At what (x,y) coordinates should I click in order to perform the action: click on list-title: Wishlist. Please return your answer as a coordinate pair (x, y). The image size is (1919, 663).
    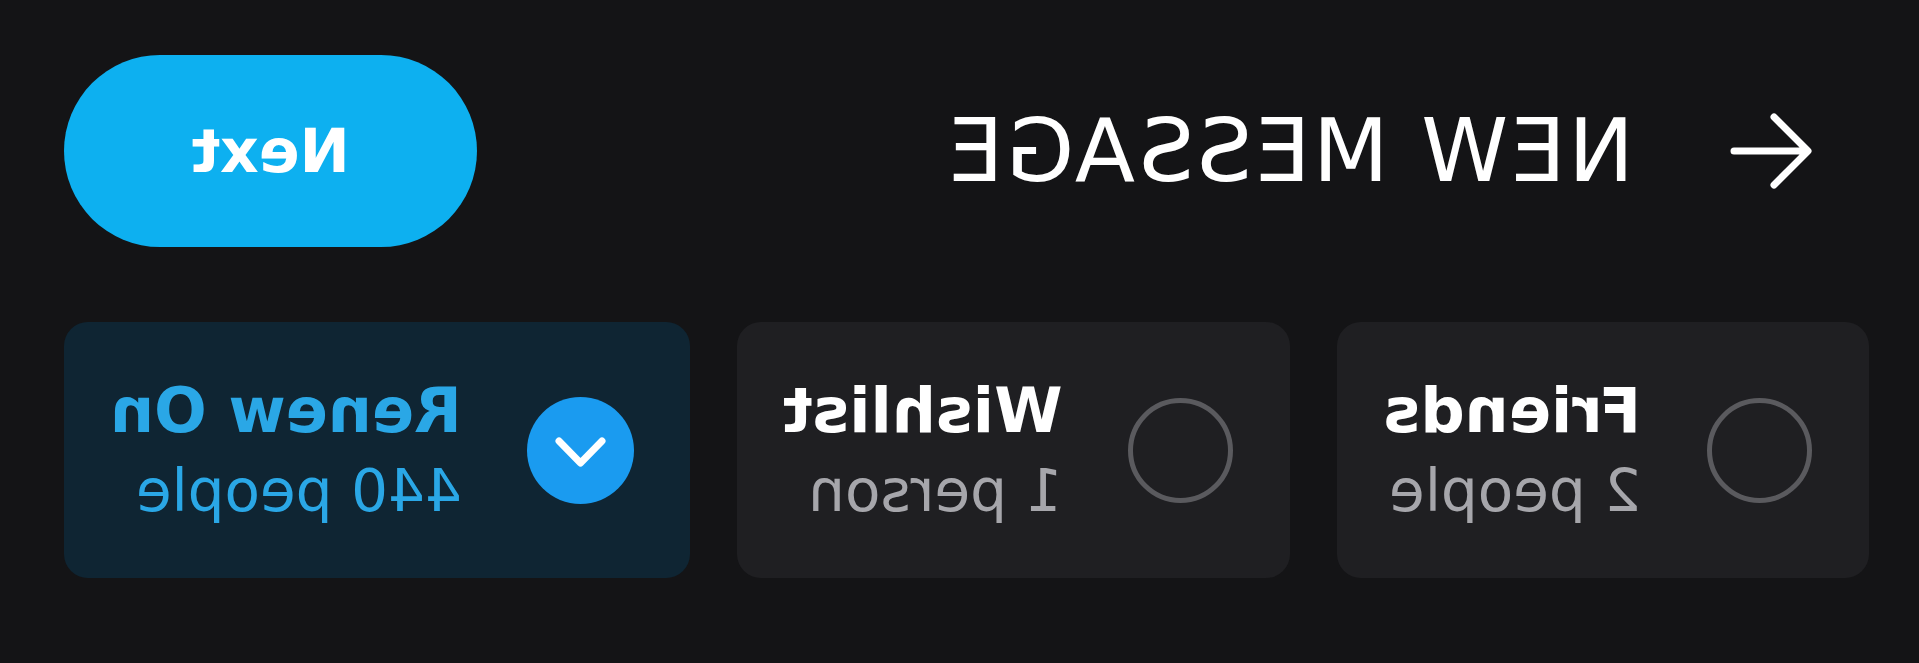
    Looking at the image, I should click on (922, 411).